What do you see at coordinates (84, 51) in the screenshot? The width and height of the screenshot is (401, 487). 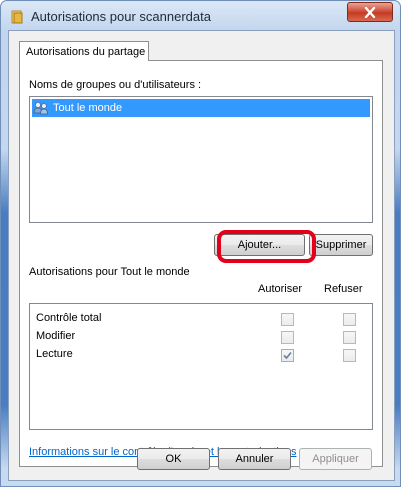 I see `tab-share-permissions: Autorisations du partage` at bounding box center [84, 51].